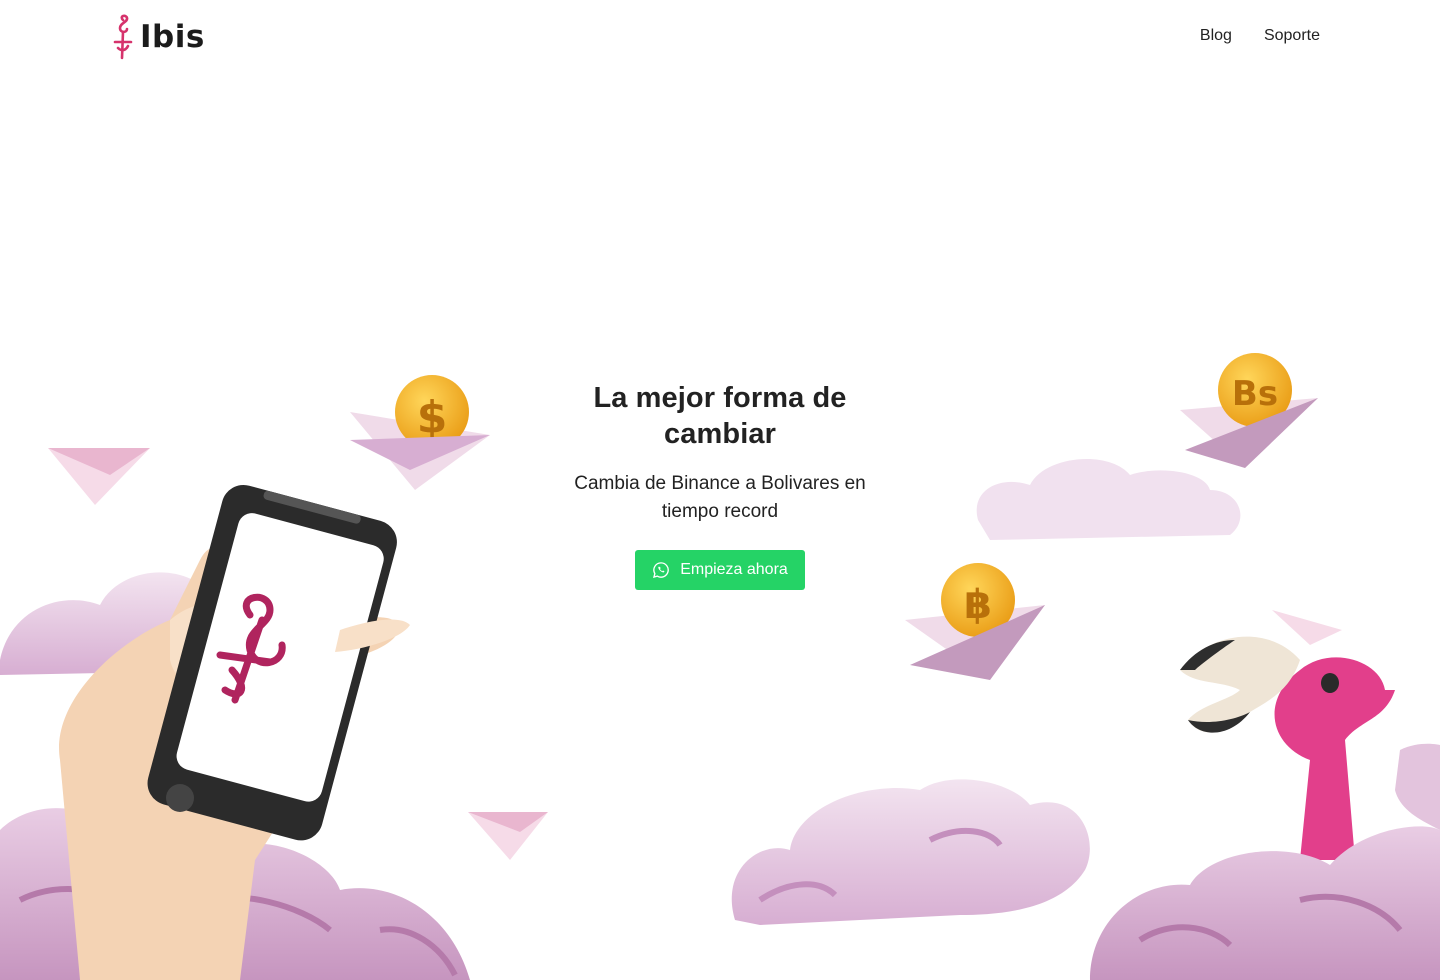  I want to click on main-nav: Blog Soporte, so click(1260, 36).